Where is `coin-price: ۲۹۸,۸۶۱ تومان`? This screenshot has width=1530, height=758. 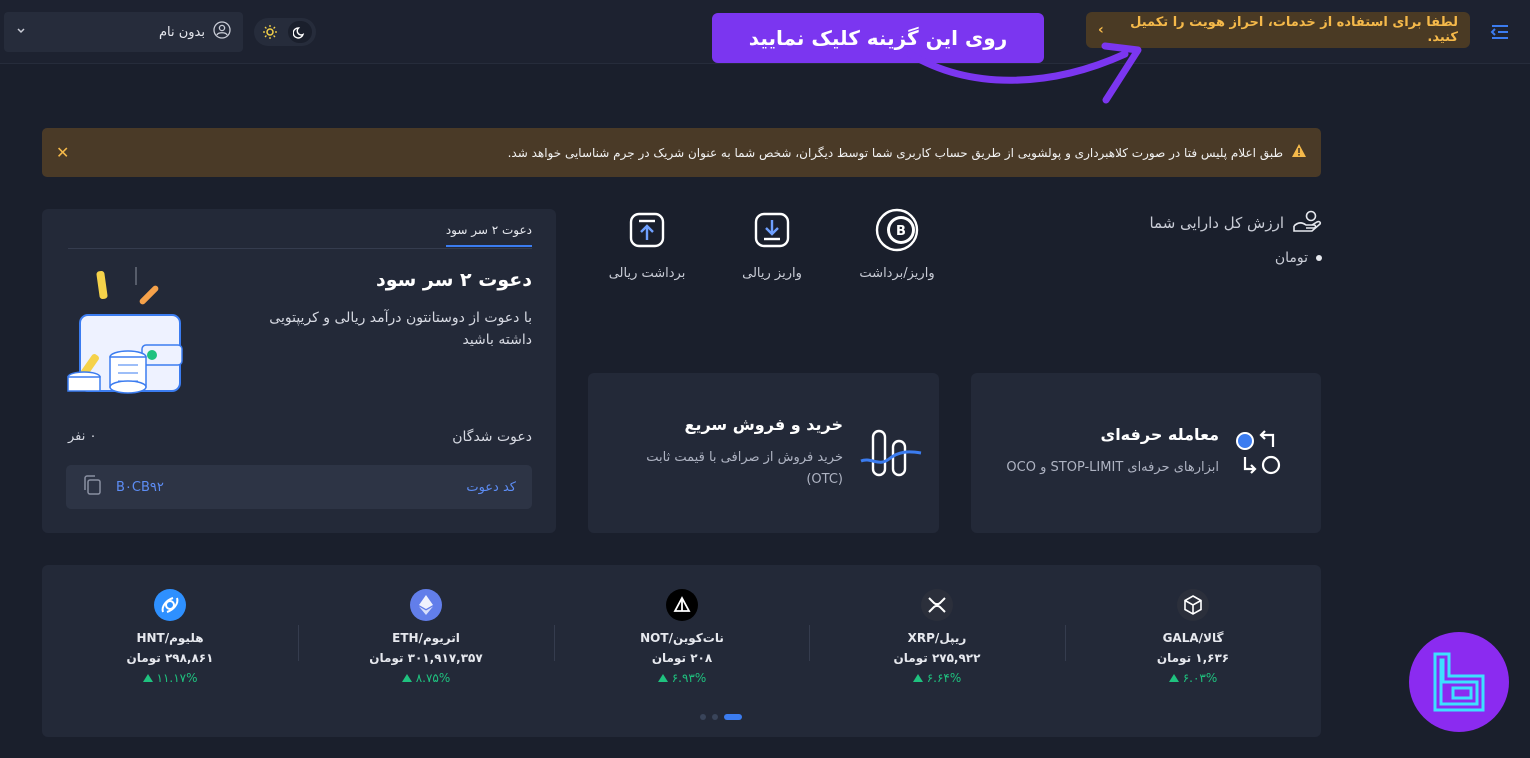
coin-price: ۲۹۸,۸۶۱ تومان is located at coordinates (170, 658).